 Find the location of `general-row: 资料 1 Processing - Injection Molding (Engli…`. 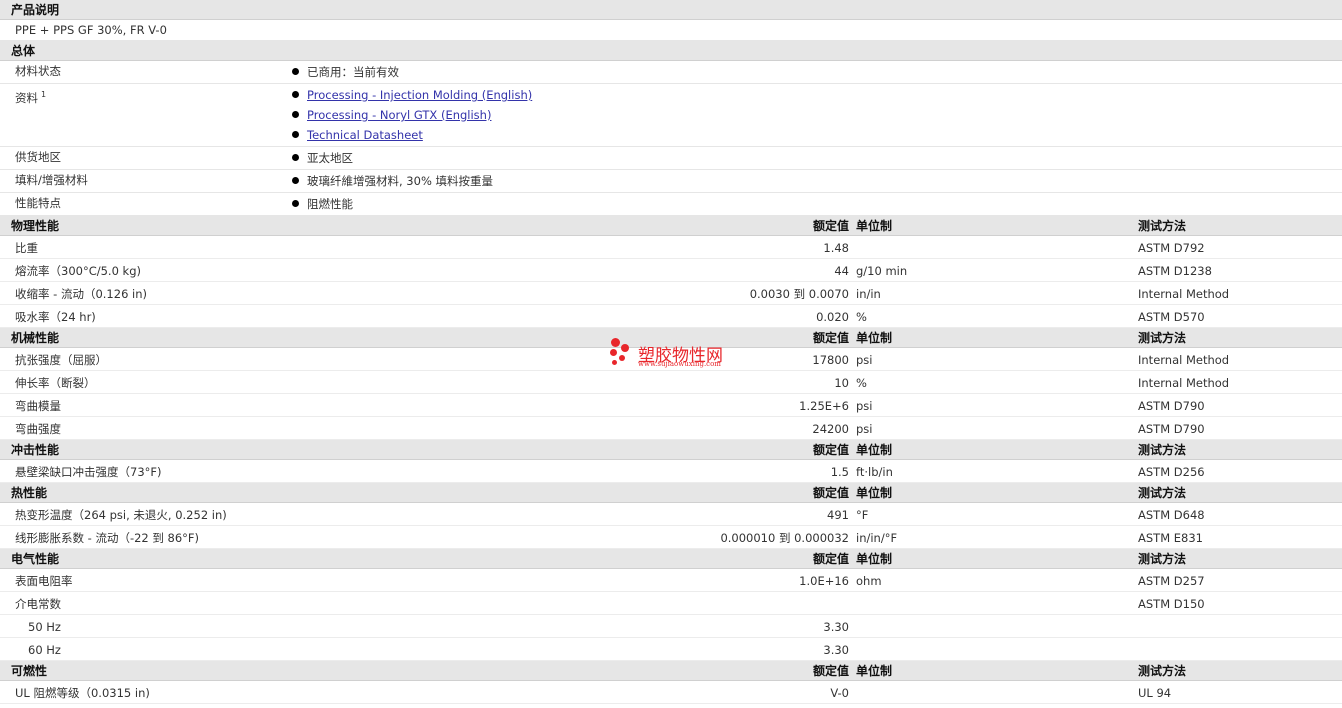

general-row: 资料 1 Processing - Injection Molding (Engli… is located at coordinates (671, 115).